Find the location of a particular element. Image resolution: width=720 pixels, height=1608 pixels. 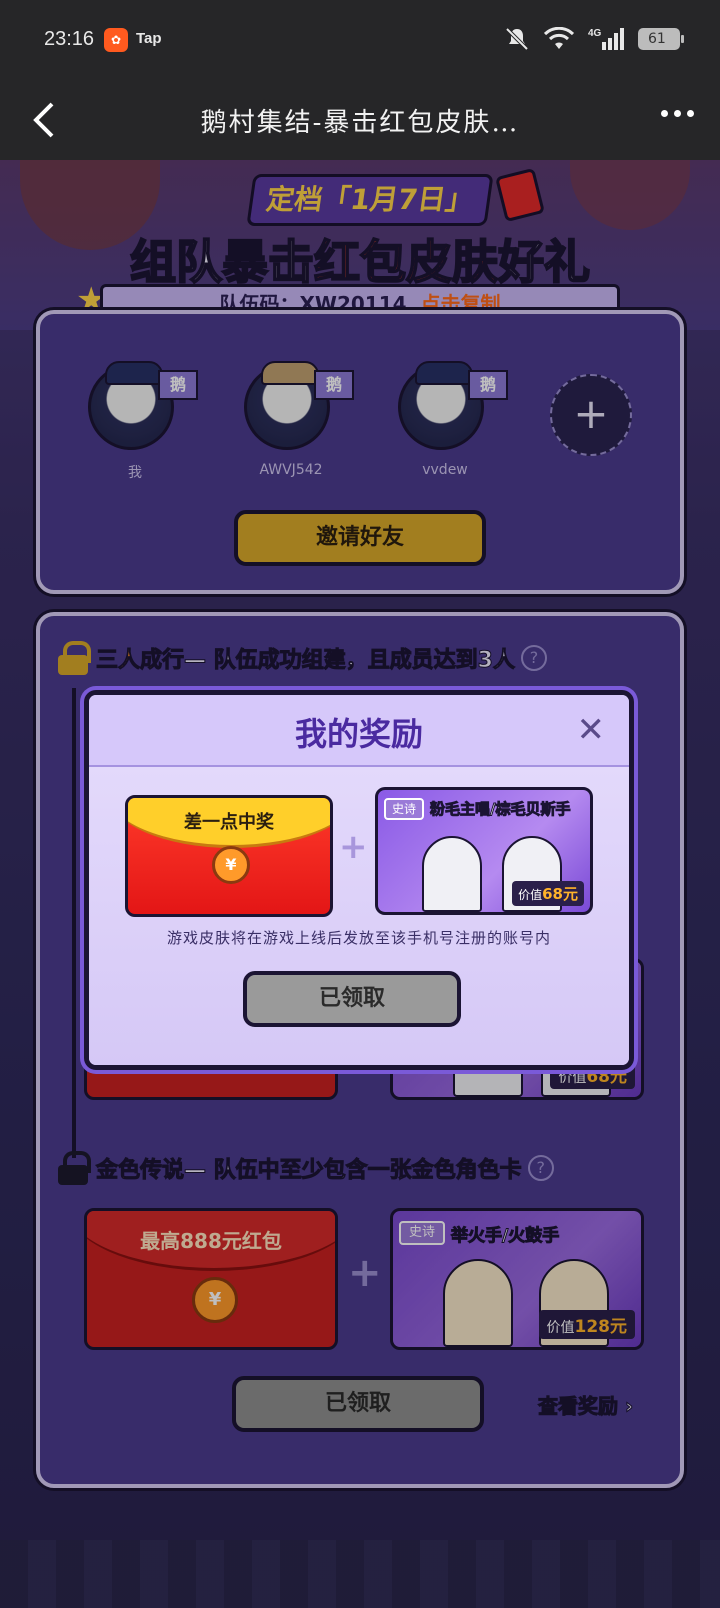

red-packet-card: 差一点中奖 ¥ is located at coordinates (229, 856).